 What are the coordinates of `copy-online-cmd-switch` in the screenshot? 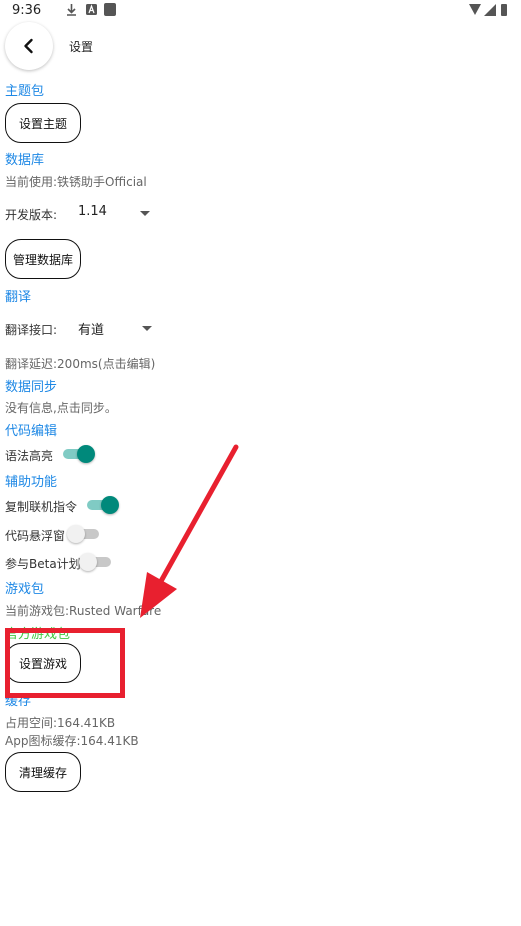 It's located at (102, 505).